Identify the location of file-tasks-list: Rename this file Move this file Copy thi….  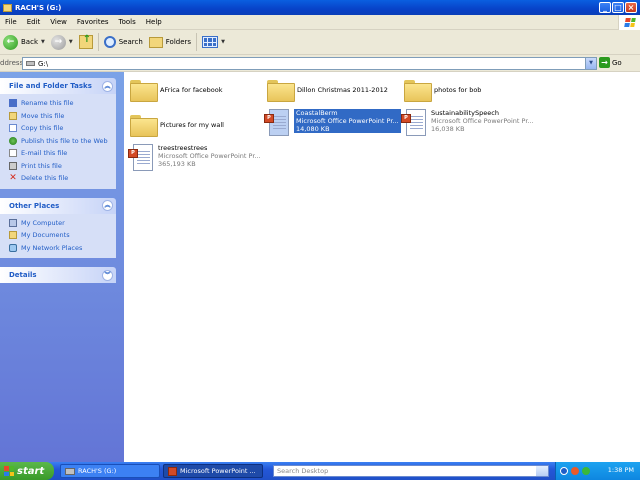
(58, 141).